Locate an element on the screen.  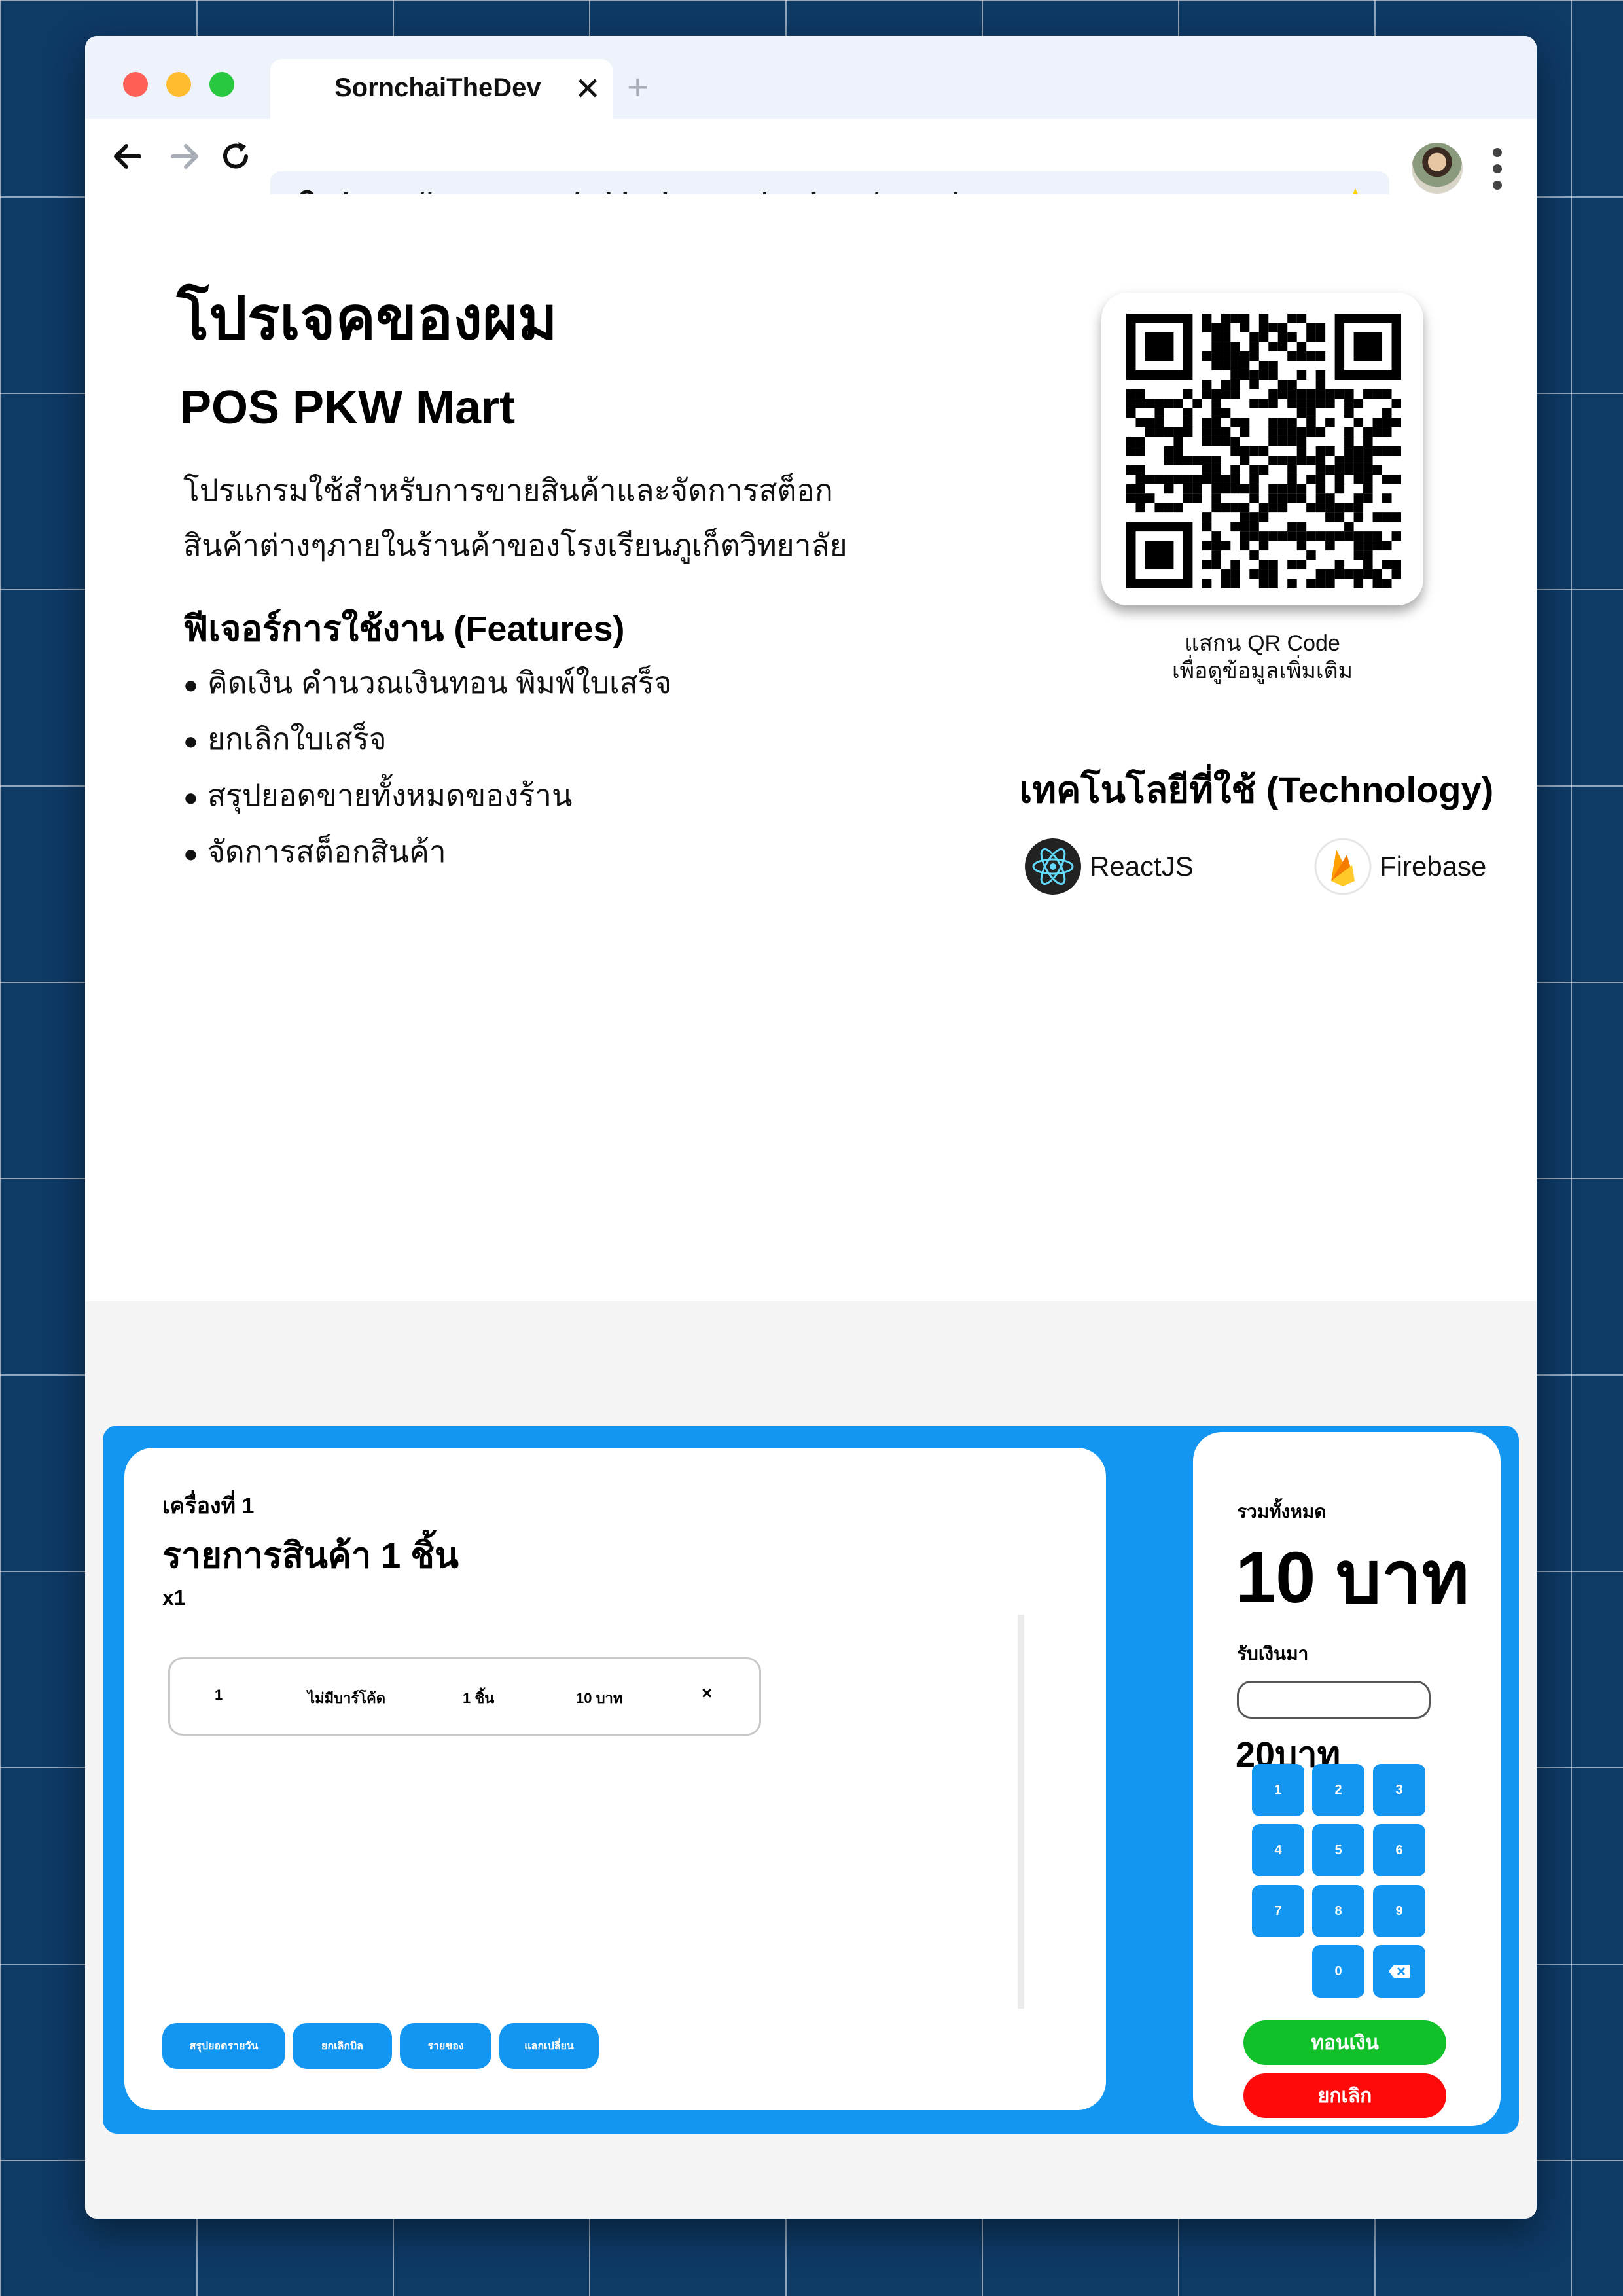
new-tab-button: + is located at coordinates (638, 87).